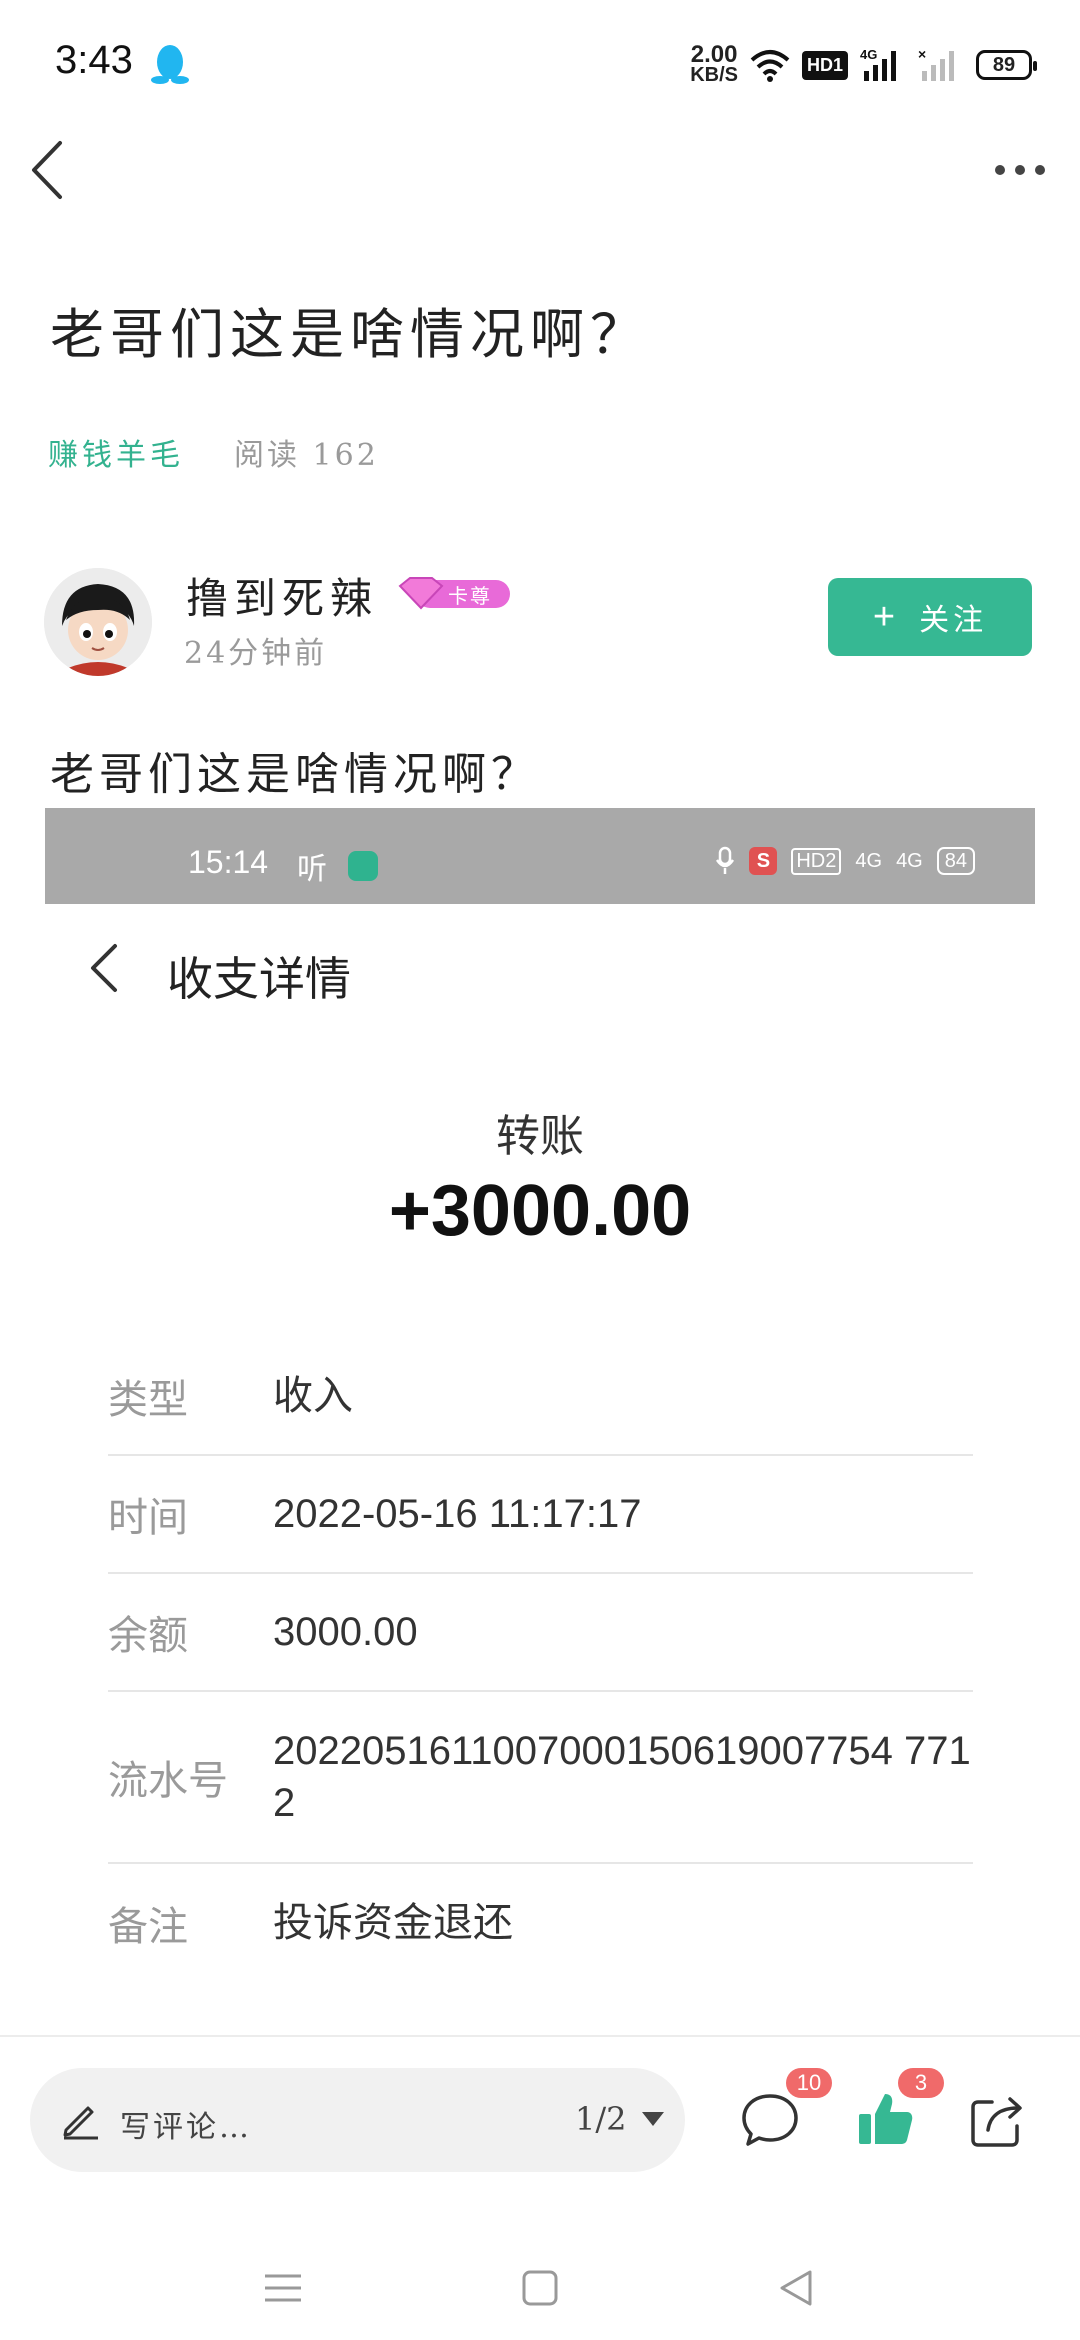 This screenshot has width=1080, height=2340. I want to click on signal-4g-icon: 4G, so click(878, 64).